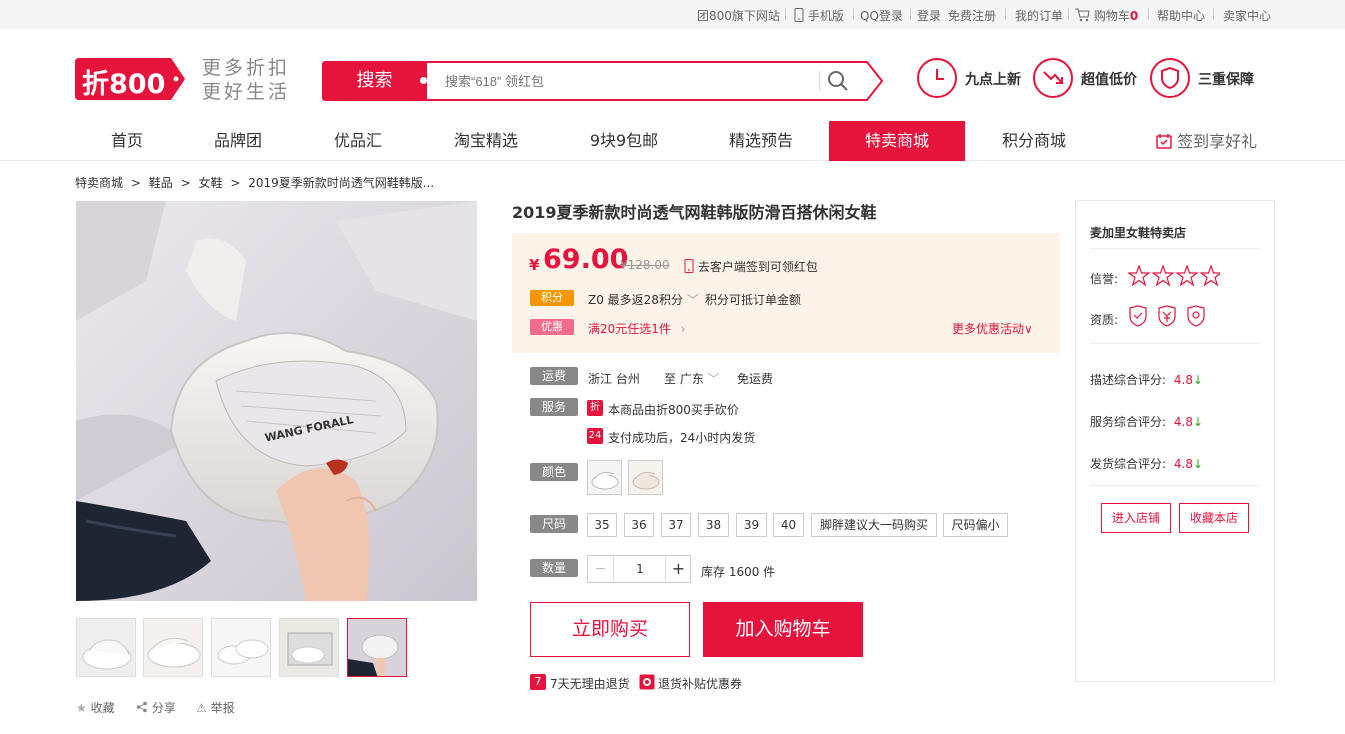 The image size is (1345, 734). I want to click on crumb-shoes: 鞋品, so click(161, 183).